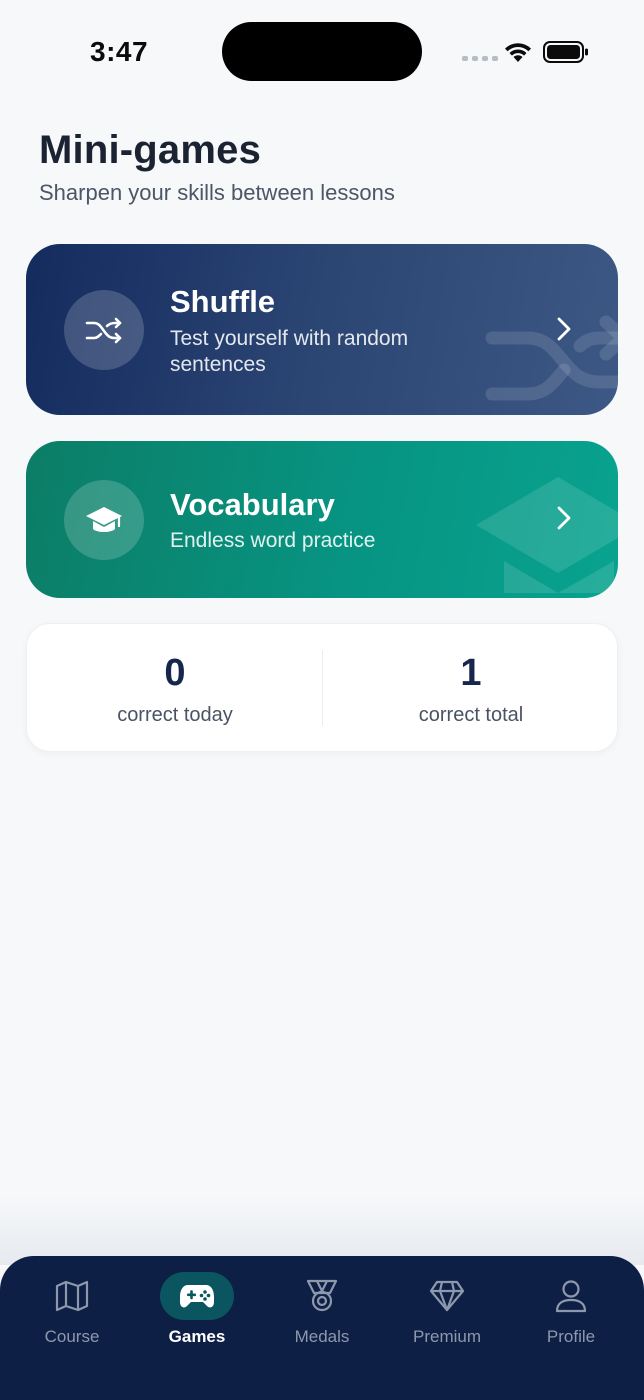  I want to click on vocabulary-title: Vocabulary, so click(252, 504).